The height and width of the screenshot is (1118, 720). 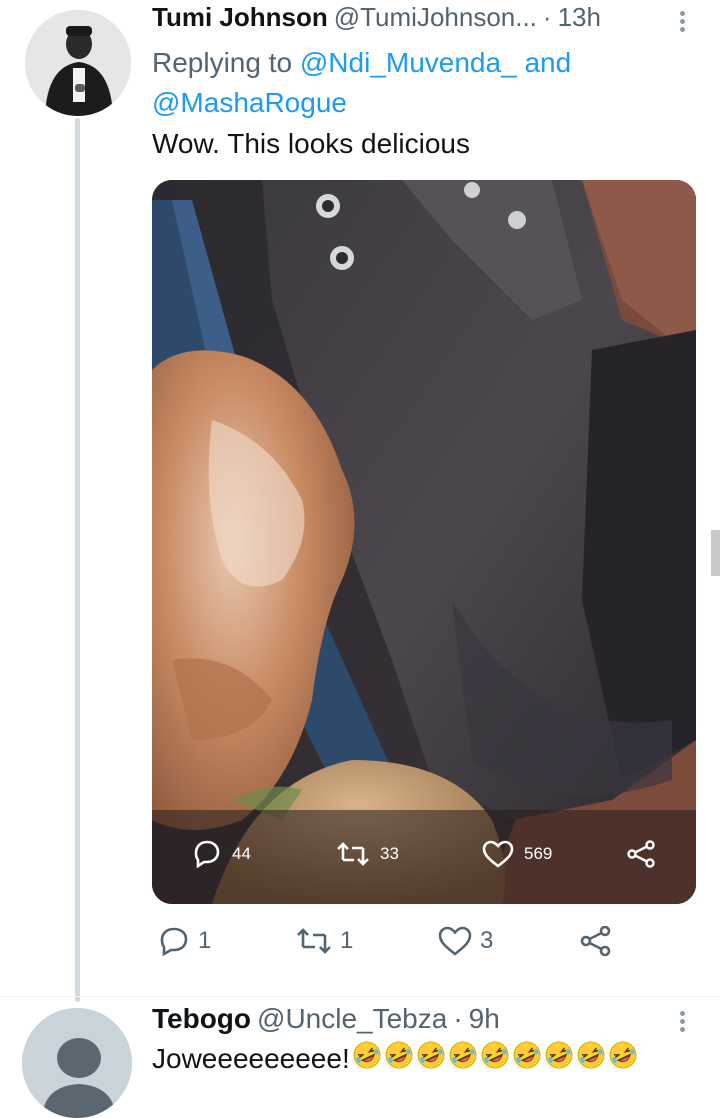 What do you see at coordinates (360, 996) in the screenshot?
I see `divider` at bounding box center [360, 996].